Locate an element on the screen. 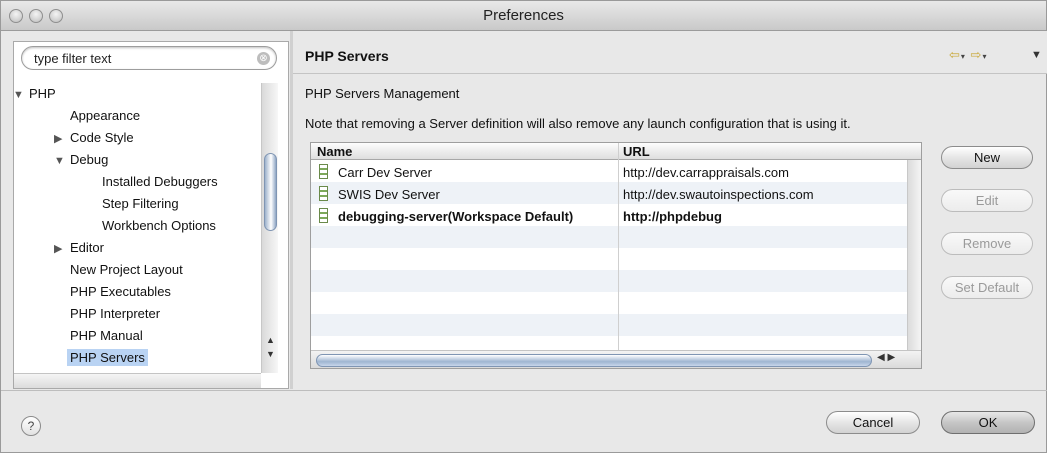 The image size is (1047, 453). server-name-cell: debugging-server(Workspace Default) is located at coordinates (446, 217).